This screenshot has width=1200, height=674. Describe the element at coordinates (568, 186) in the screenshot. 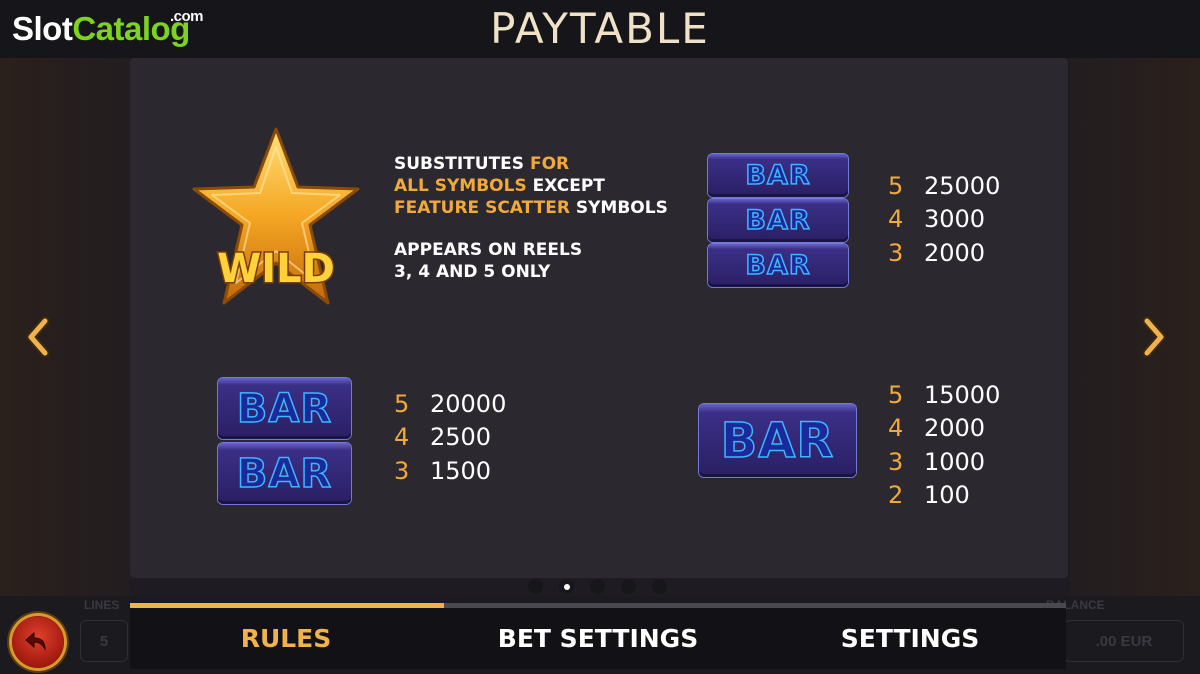

I see `wild-line2-b: EXCEPT` at that location.